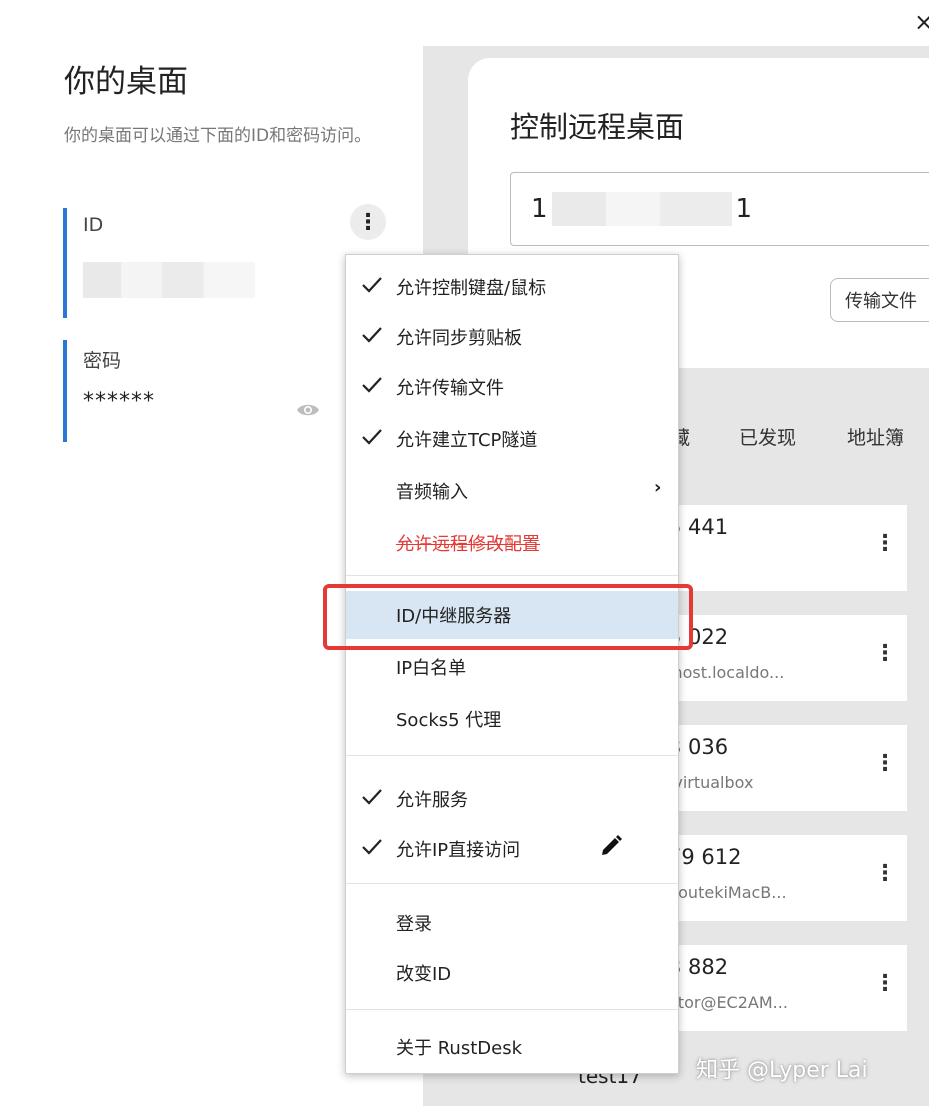 The image size is (929, 1106). I want to click on id-field: ID, so click(159, 263).